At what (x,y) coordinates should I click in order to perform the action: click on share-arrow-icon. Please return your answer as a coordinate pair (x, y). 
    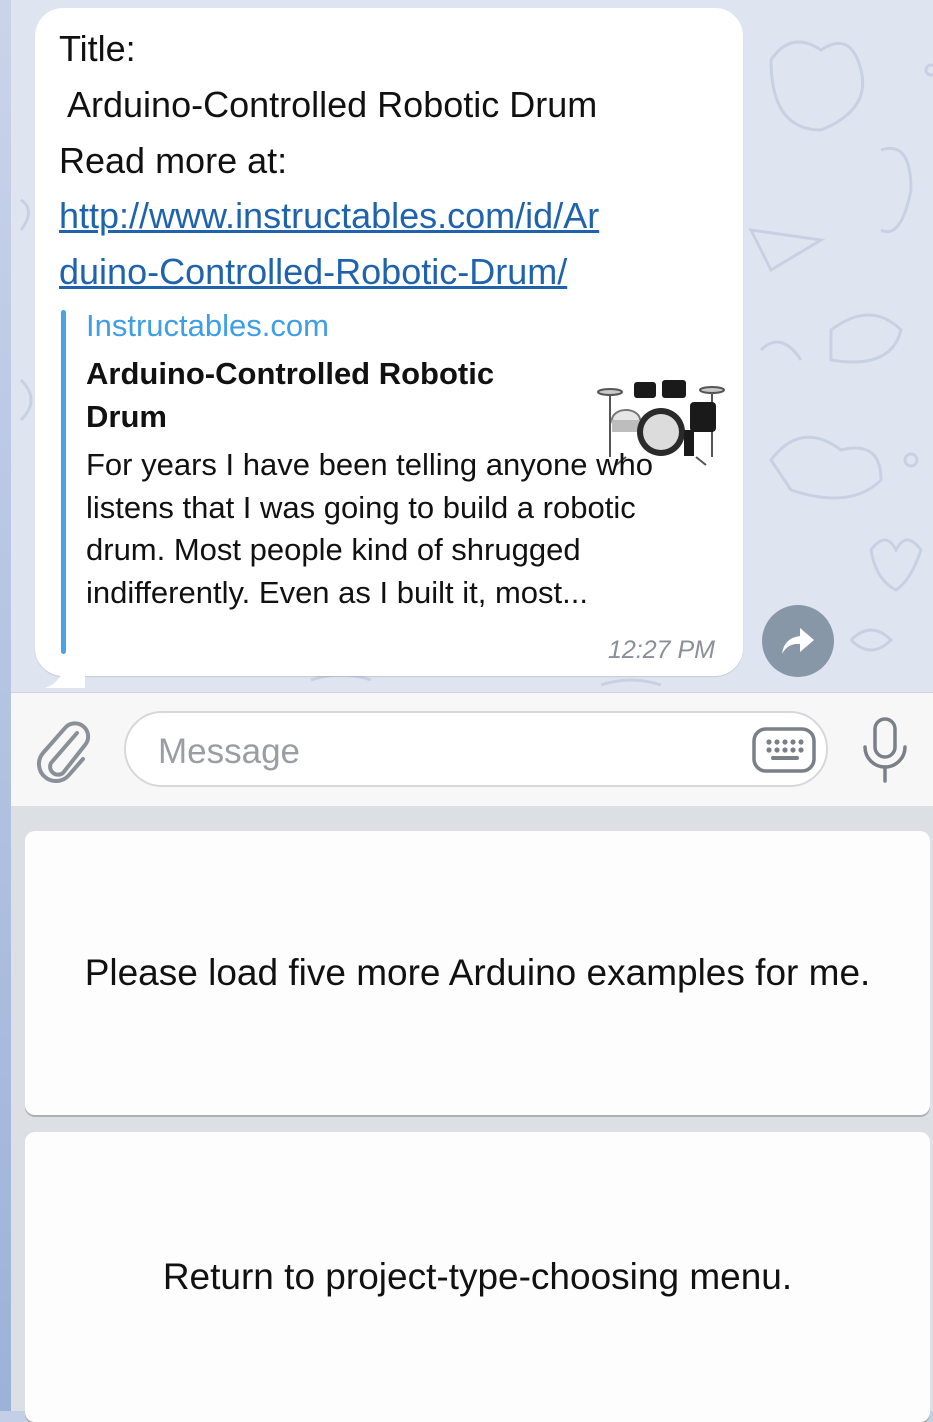
    Looking at the image, I should click on (798, 641).